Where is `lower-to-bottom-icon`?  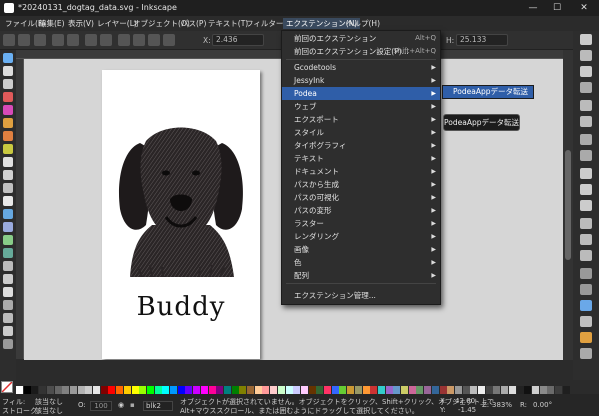
lower-to-bottom-icon is located at coordinates (169, 40).